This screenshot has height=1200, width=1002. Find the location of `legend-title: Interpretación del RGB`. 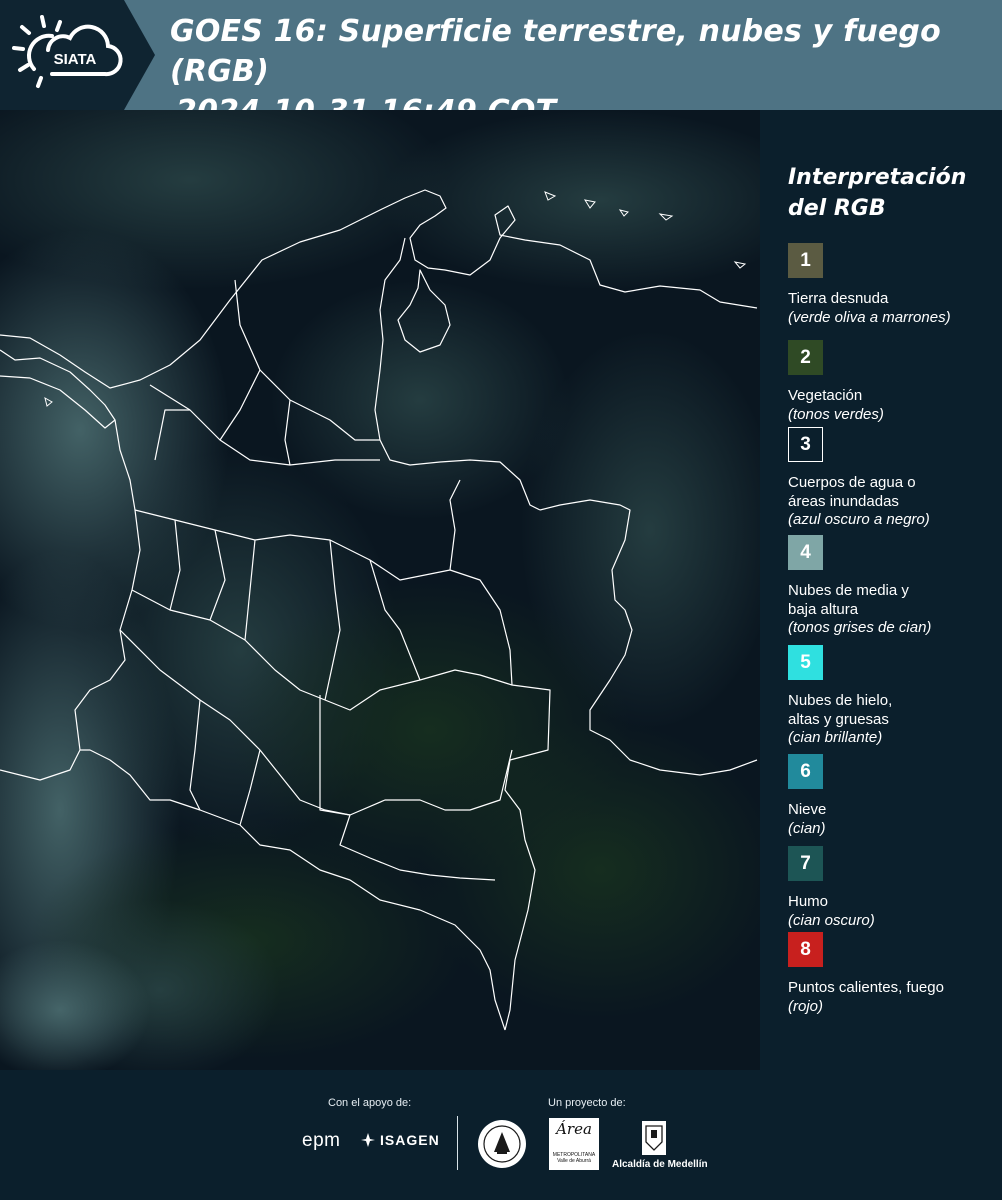

legend-title: Interpretación del RGB is located at coordinates (877, 193).